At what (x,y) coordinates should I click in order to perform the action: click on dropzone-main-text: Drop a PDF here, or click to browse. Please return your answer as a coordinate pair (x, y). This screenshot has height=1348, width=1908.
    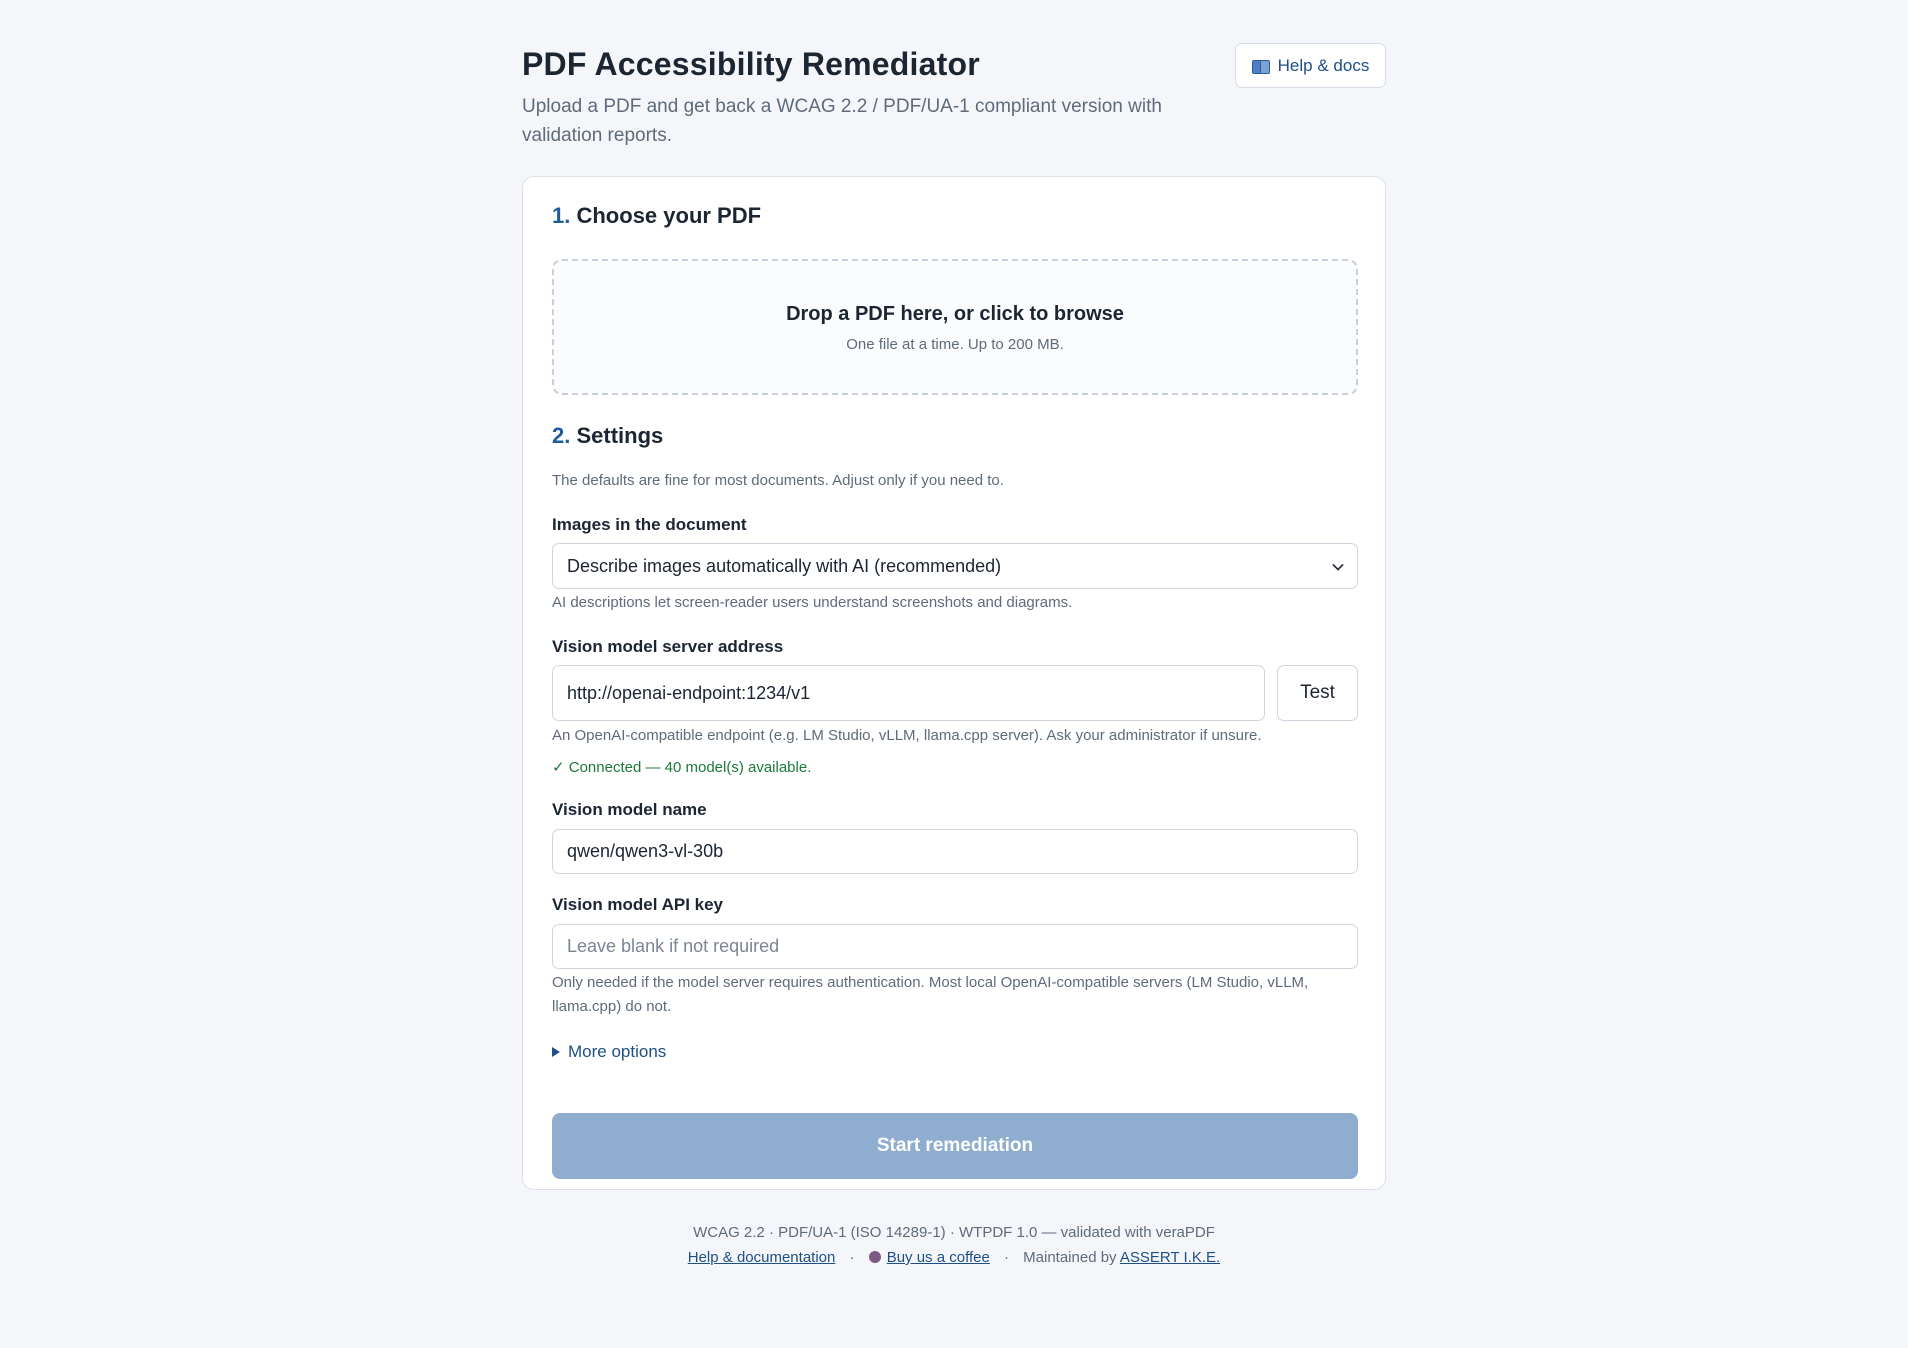
    Looking at the image, I should click on (955, 314).